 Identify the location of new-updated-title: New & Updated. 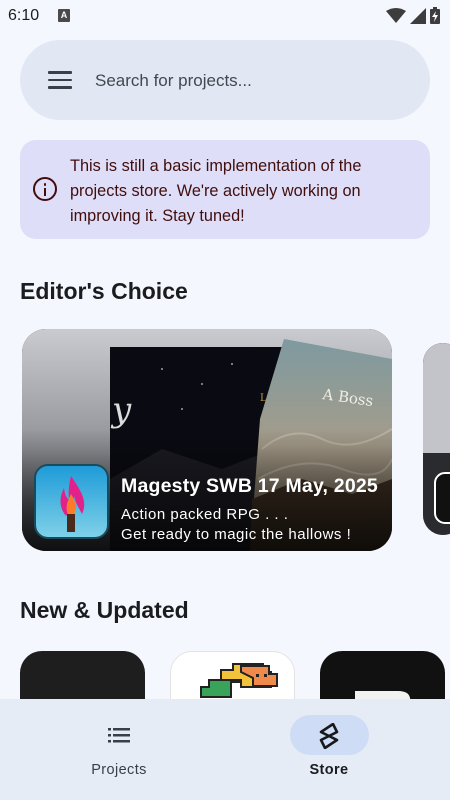
(104, 610).